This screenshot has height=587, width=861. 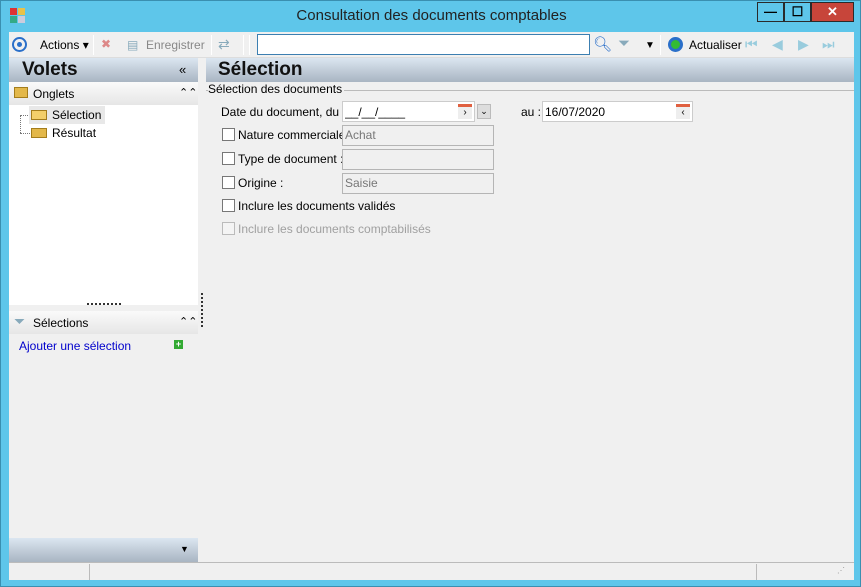 I want to click on open-folder-icon, so click(x=39, y=115).